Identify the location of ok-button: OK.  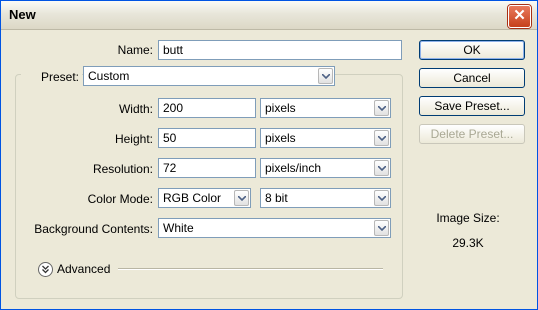
(472, 50).